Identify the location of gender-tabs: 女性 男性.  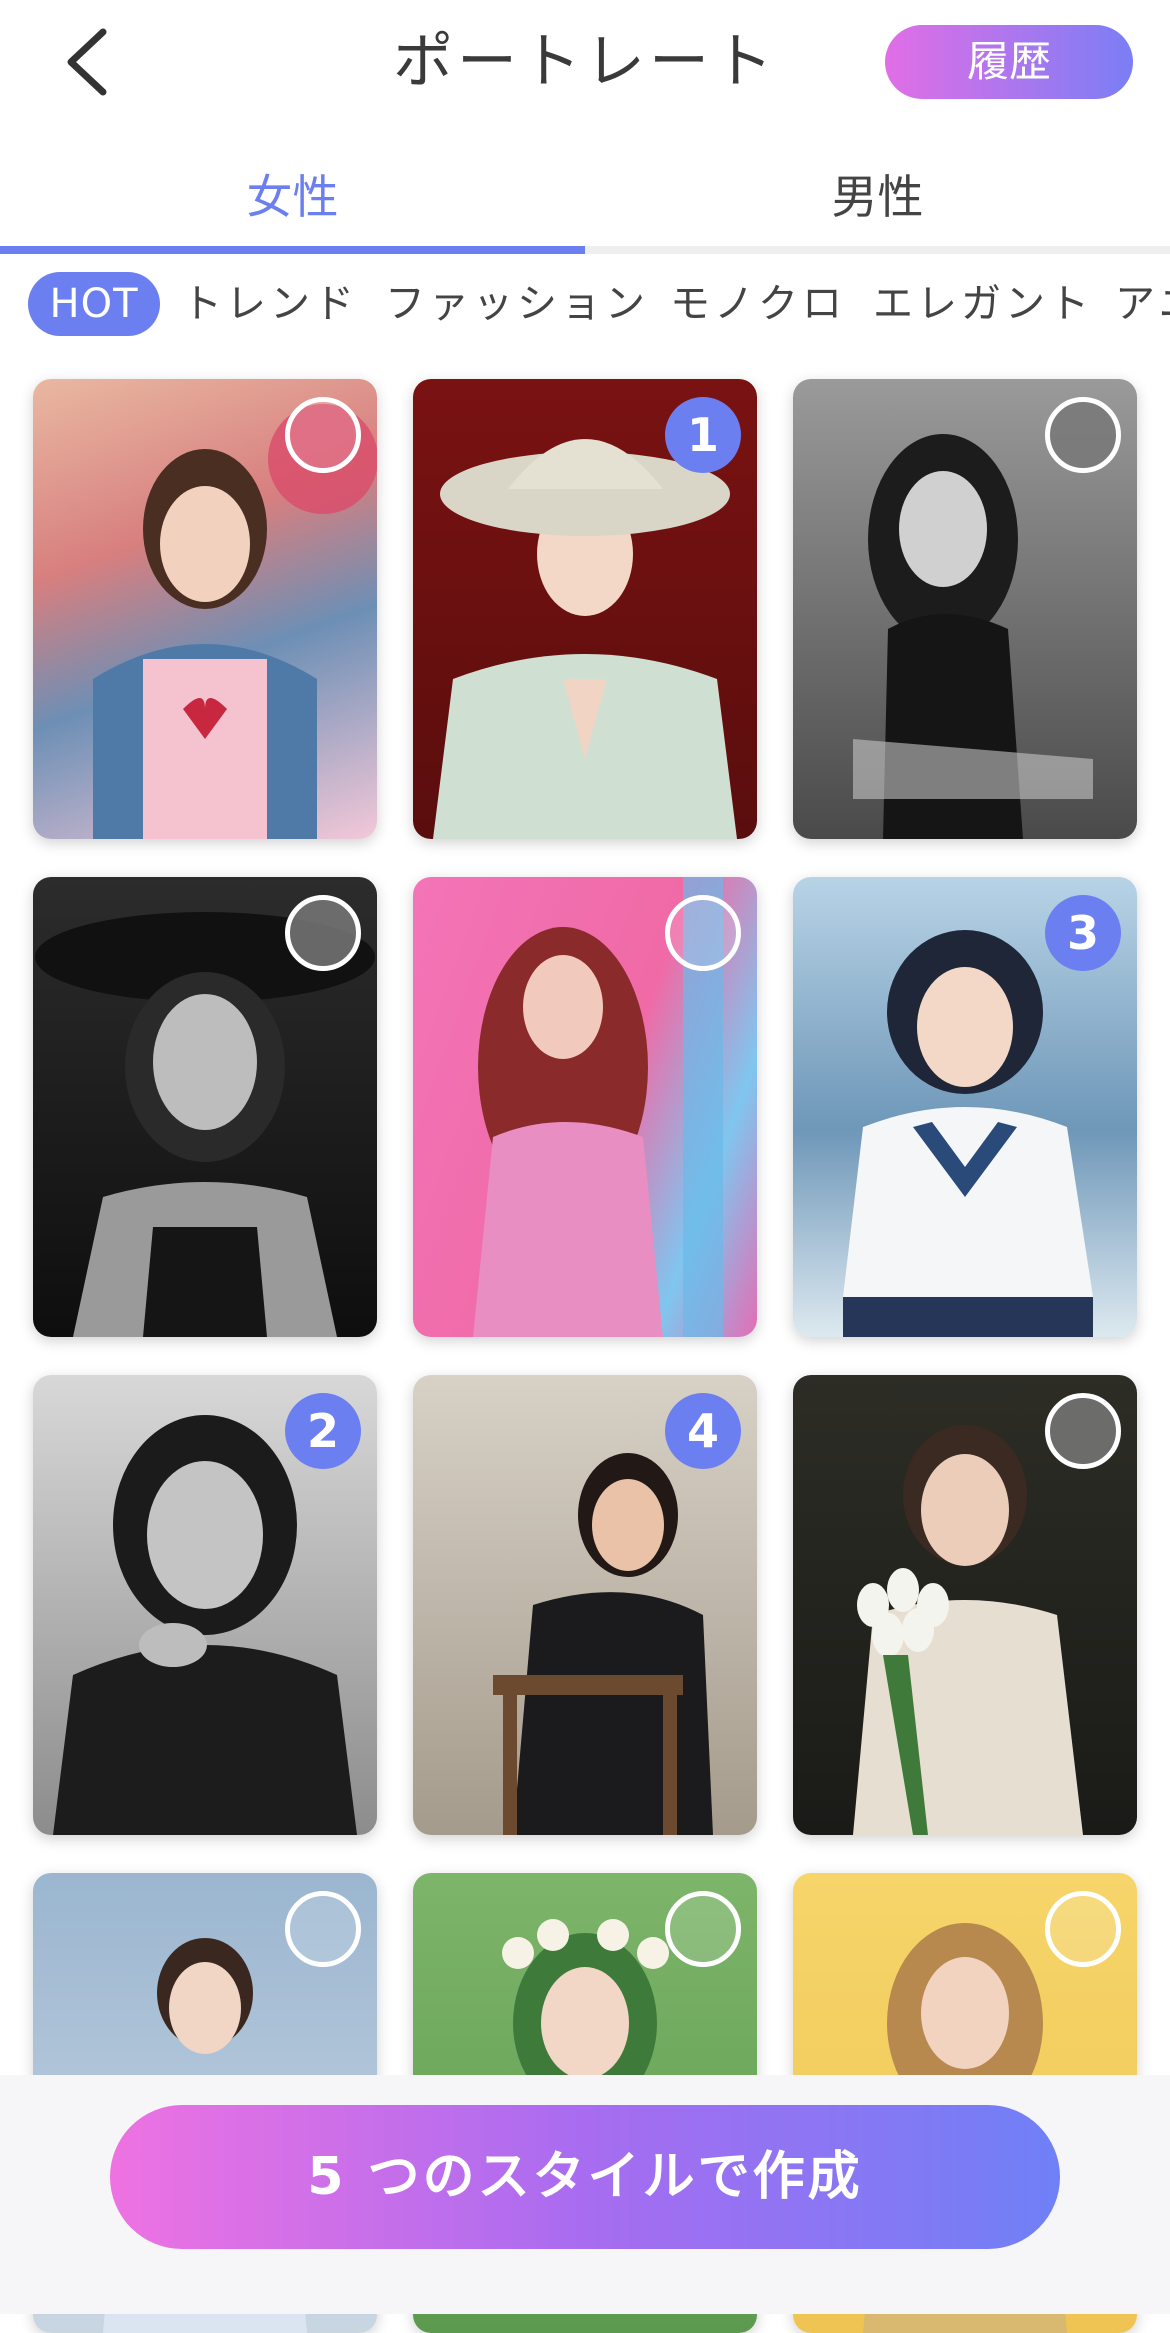
(585, 202).